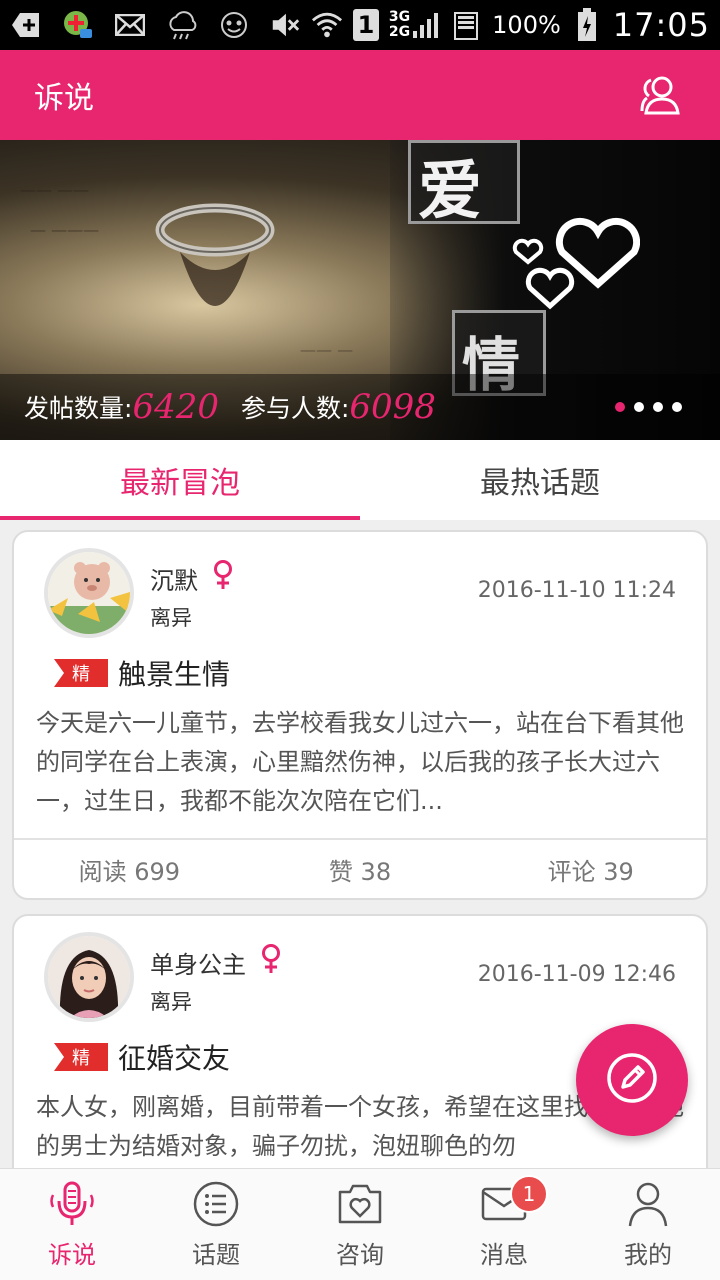  What do you see at coordinates (198, 962) in the screenshot?
I see `username: 单身公主` at bounding box center [198, 962].